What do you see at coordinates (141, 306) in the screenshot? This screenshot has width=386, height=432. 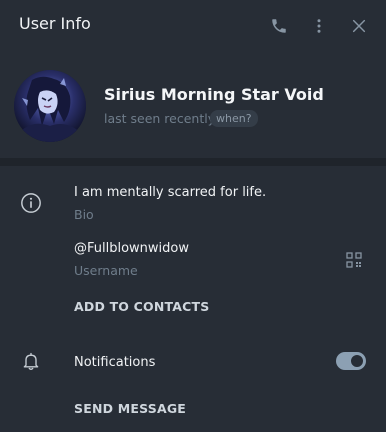 I see `add-to-contacts-button: ADD TO CONTACTS` at bounding box center [141, 306].